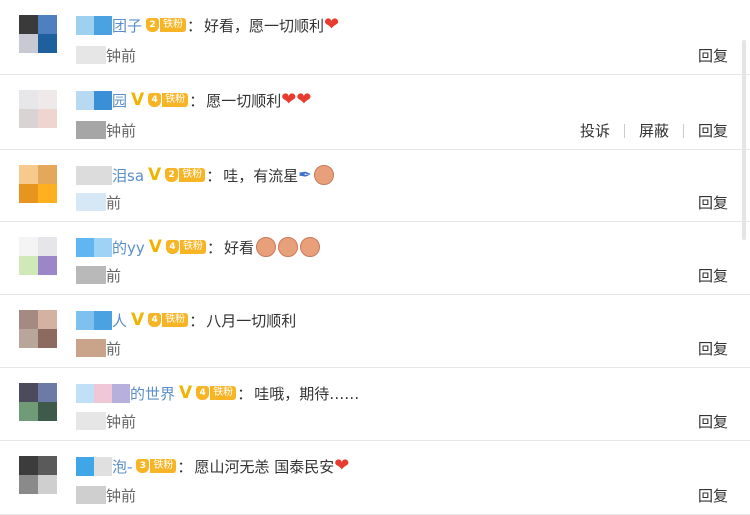  What do you see at coordinates (244, 100) in the screenshot?
I see `comment-text: 愿一切顺利` at bounding box center [244, 100].